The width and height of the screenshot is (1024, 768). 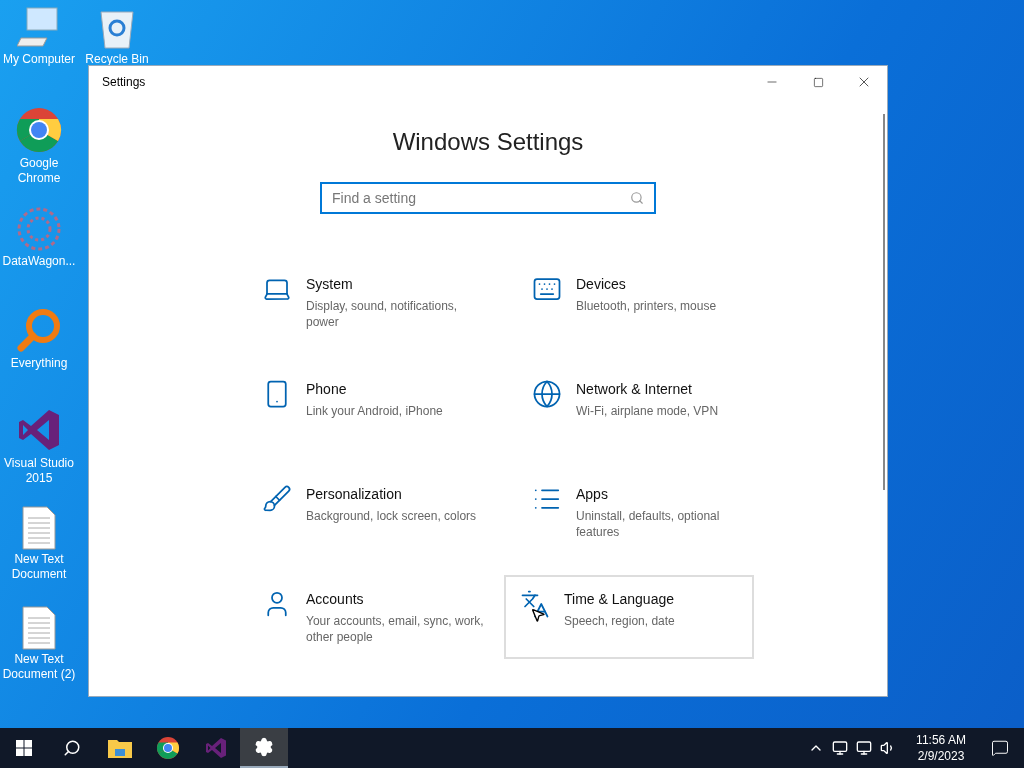 I want to click on settings-tile: Network & Internet Wi-Fi, airplane mode, VPN, so click(x=641, y=407).